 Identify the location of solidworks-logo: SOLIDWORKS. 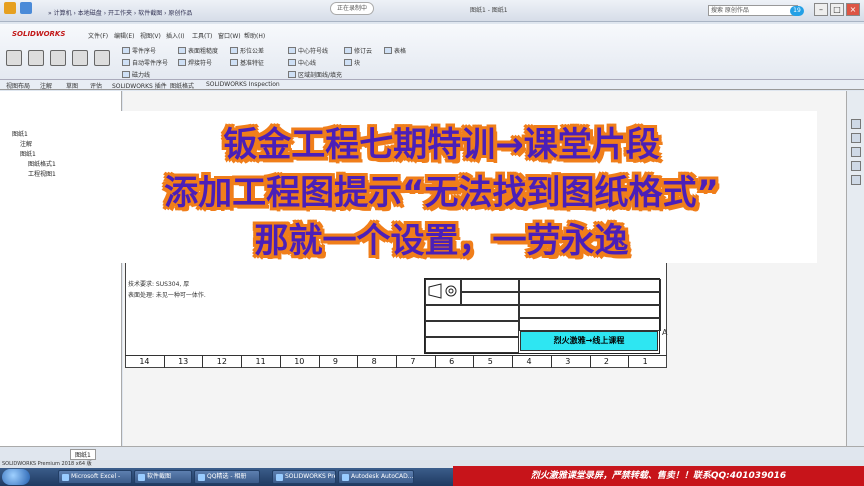
(38, 34).